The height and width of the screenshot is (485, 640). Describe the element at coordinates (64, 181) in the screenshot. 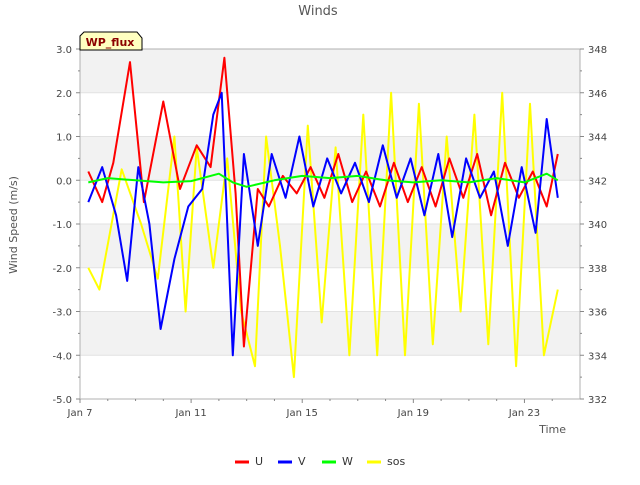

I see `y-tick-label: 0.0` at that location.